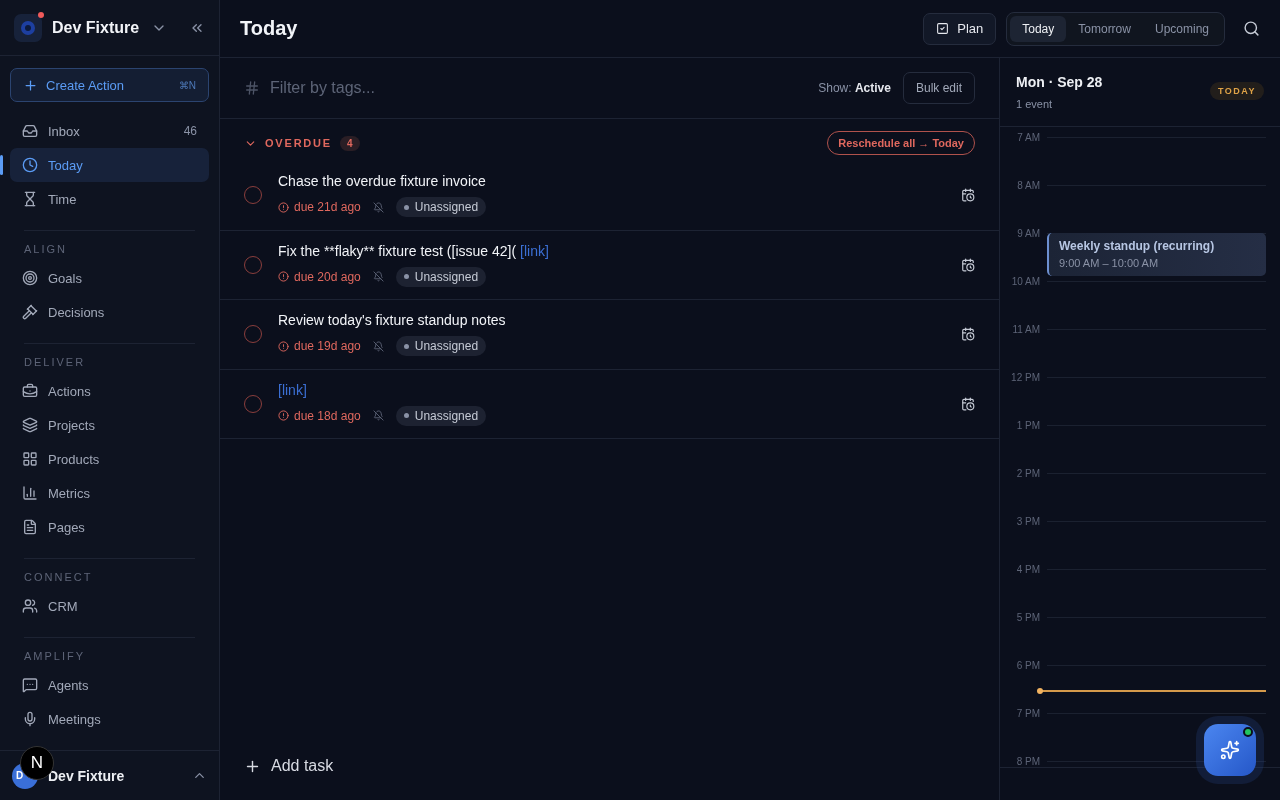  I want to click on hour-label: 11 AM, so click(1025, 329).